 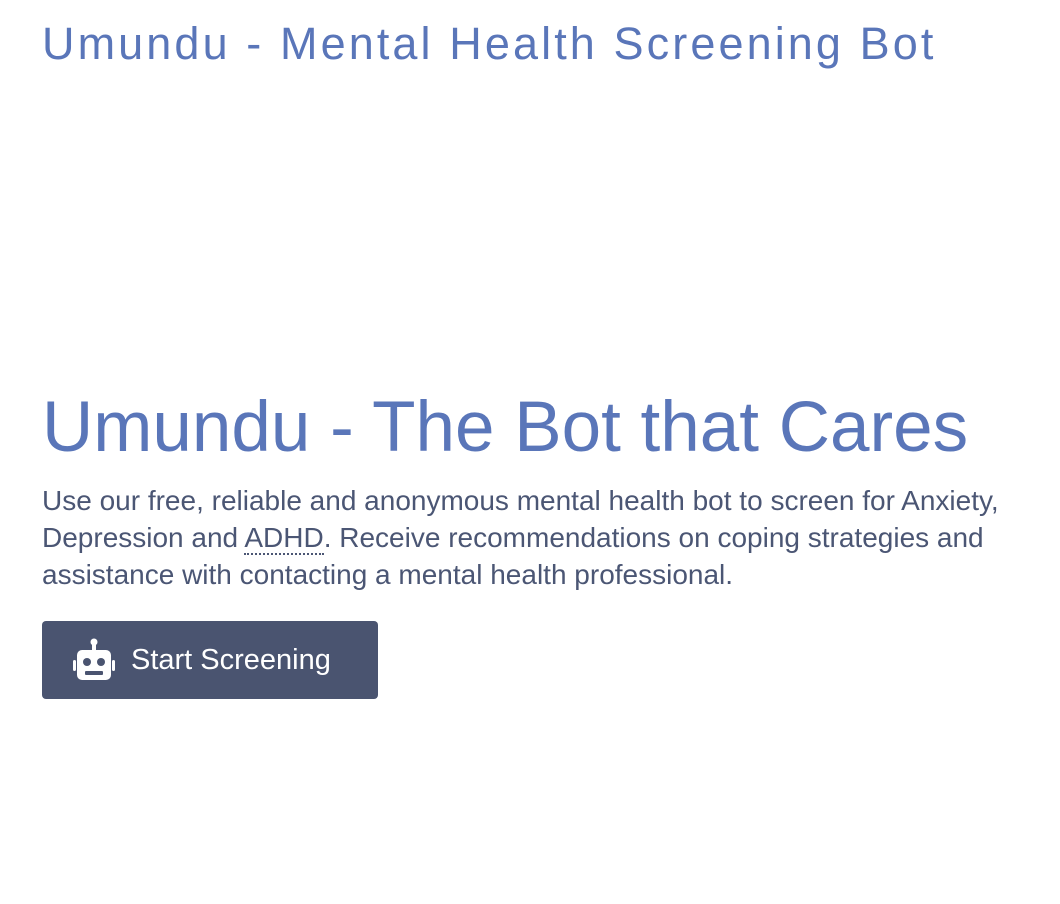 I want to click on site-title: Umundu - Mental Health Screening Bot, so click(x=489, y=44).